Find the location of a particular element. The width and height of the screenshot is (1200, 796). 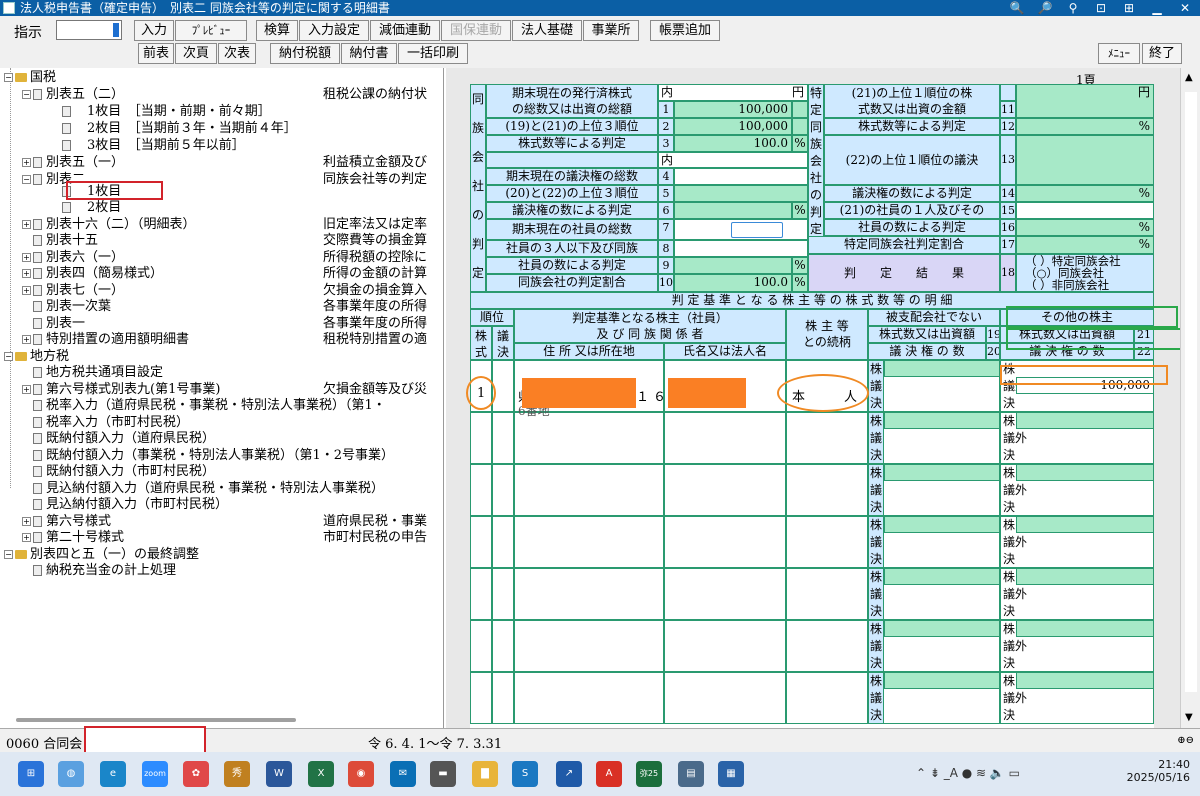

tree-node-beppyo5-2: − 別表五（二） 租税公課の納付状 is located at coordinates (232, 94).